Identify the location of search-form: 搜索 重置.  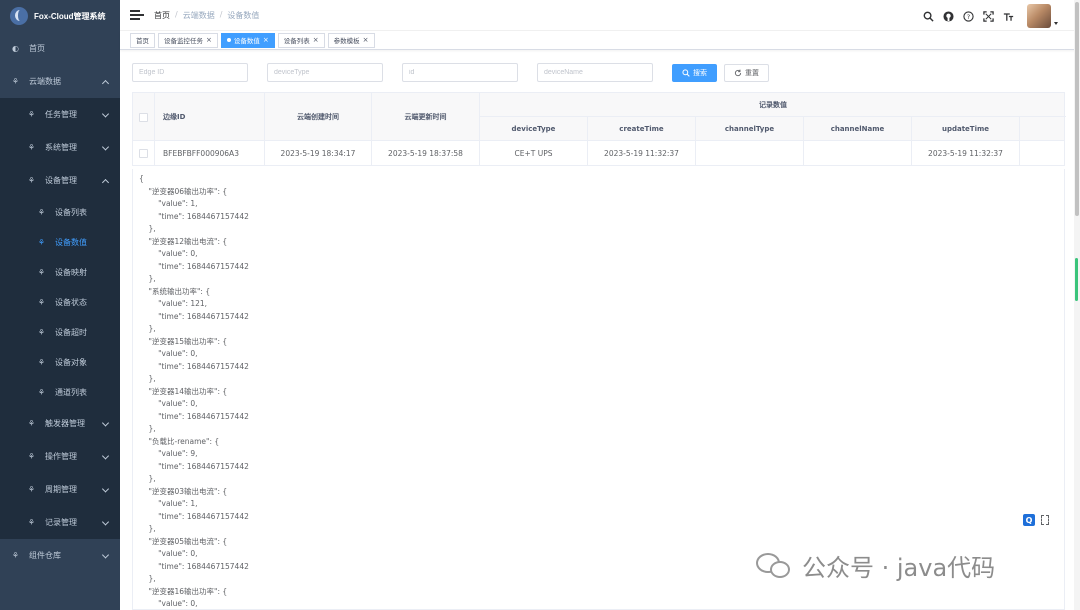
(450, 72).